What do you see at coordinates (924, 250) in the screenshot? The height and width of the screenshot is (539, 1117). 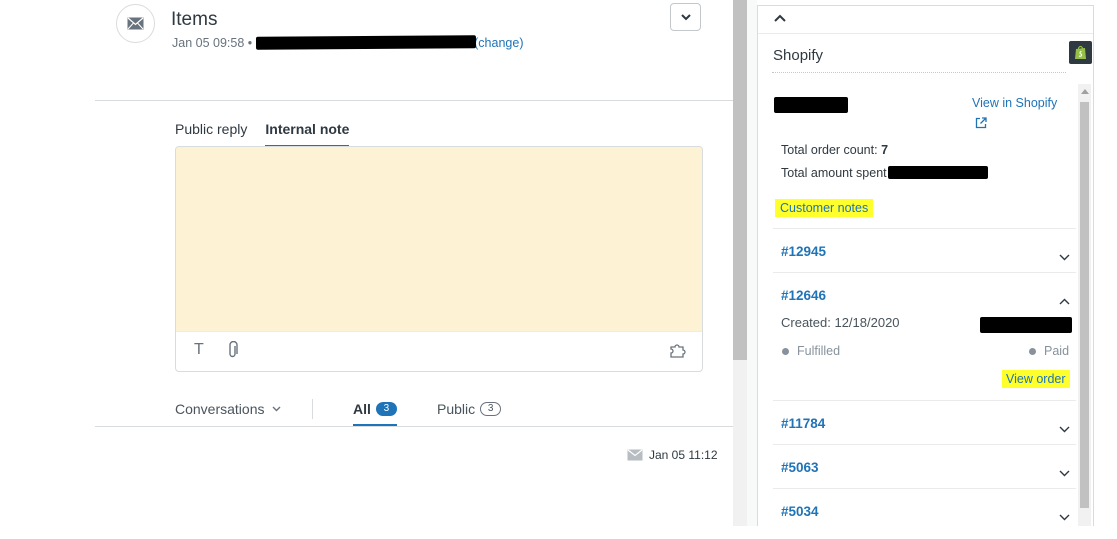 I see `order-row: #12945` at bounding box center [924, 250].